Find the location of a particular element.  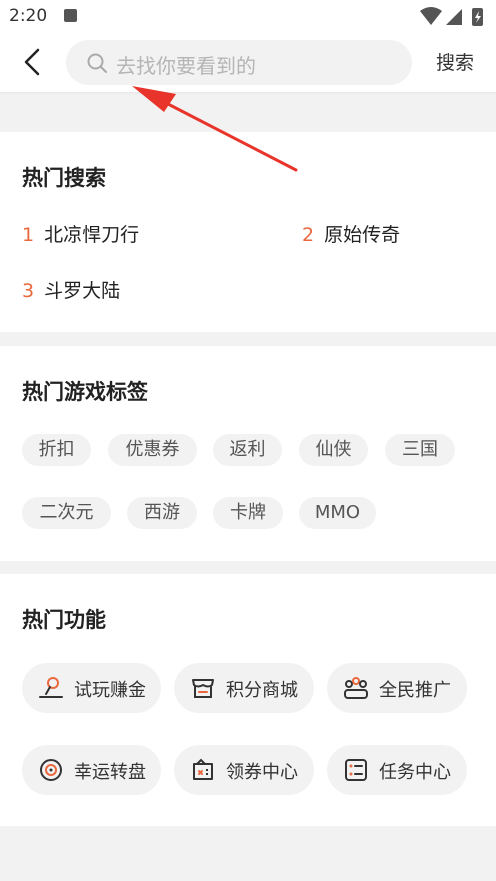

promotion-icon is located at coordinates (356, 688).